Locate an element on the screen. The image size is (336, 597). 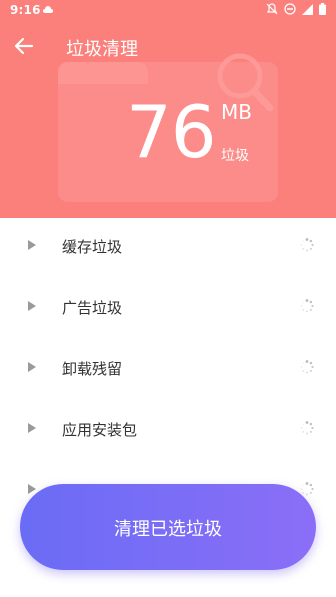
do-not-disturb-icon is located at coordinates (290, 9).